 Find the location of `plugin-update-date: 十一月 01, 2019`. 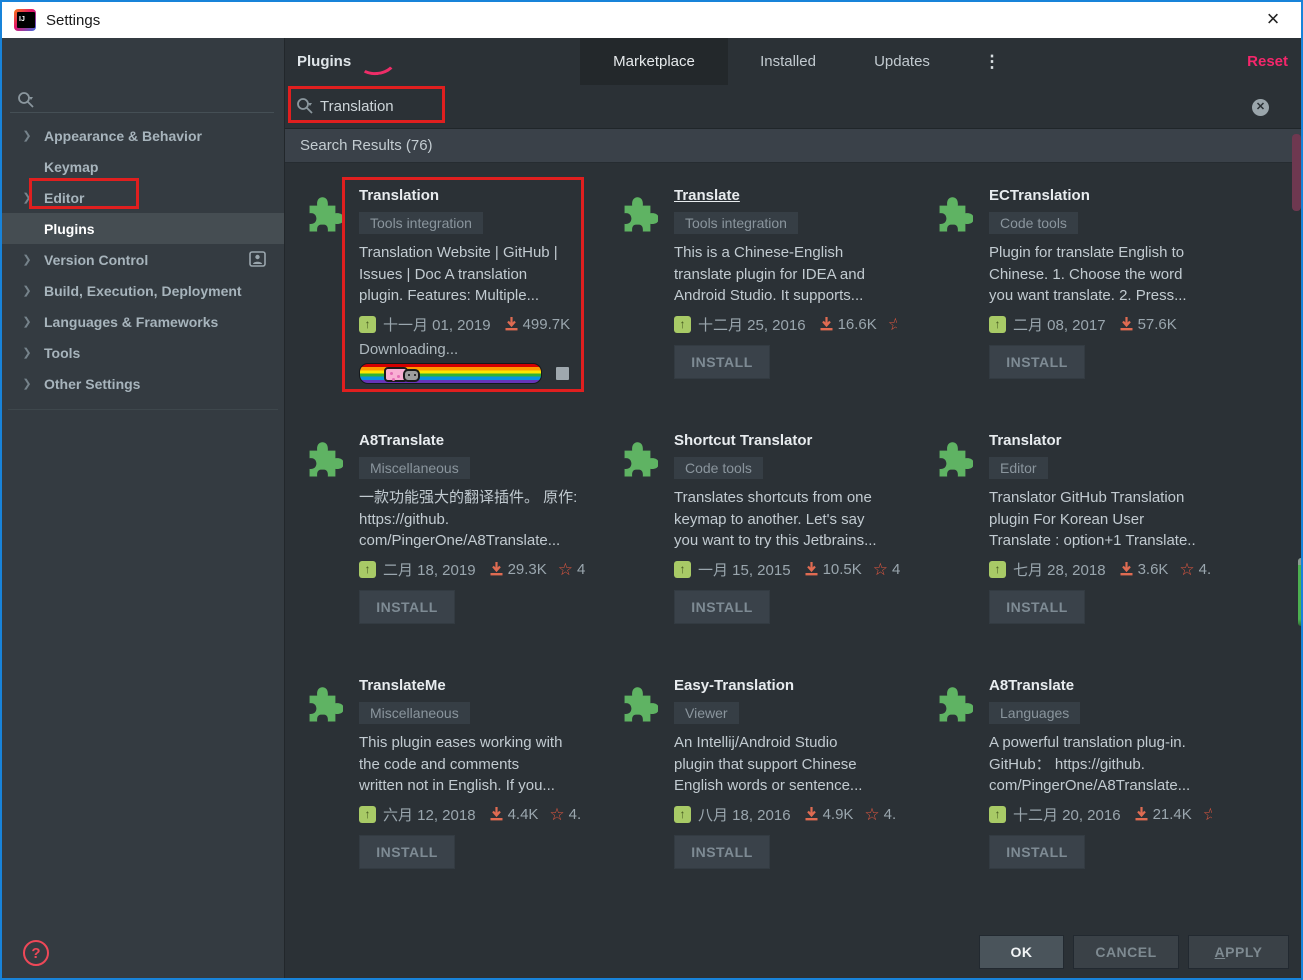

plugin-update-date: 十一月 01, 2019 is located at coordinates (437, 325).